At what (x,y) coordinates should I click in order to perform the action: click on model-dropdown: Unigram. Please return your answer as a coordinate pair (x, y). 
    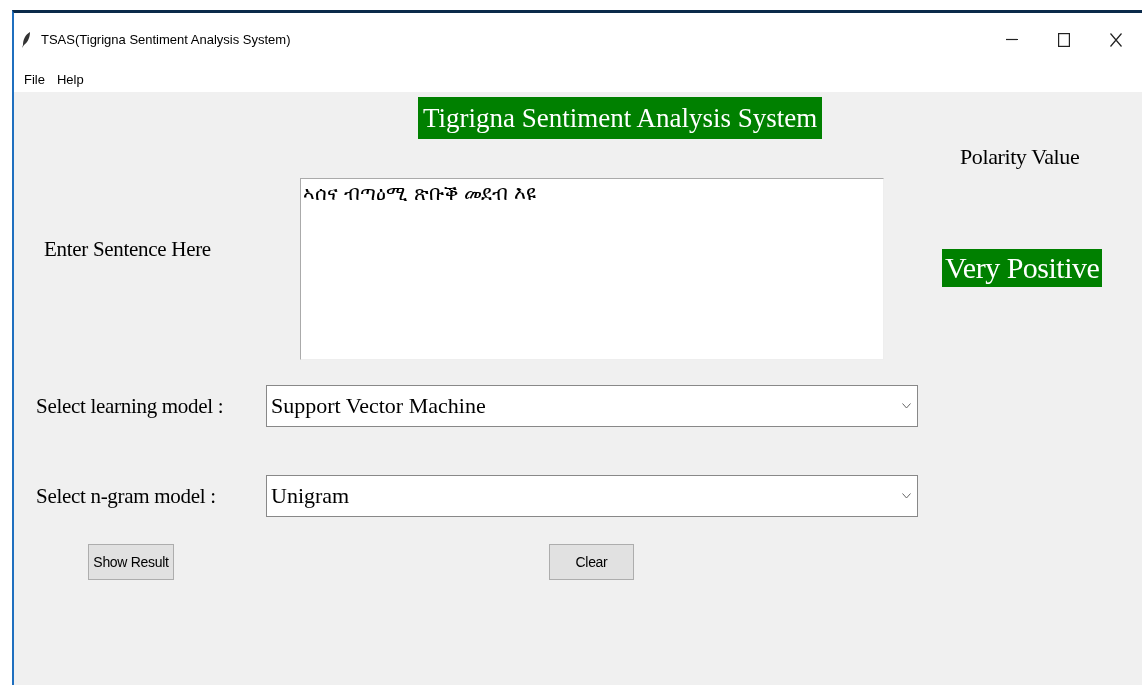
    Looking at the image, I should click on (592, 496).